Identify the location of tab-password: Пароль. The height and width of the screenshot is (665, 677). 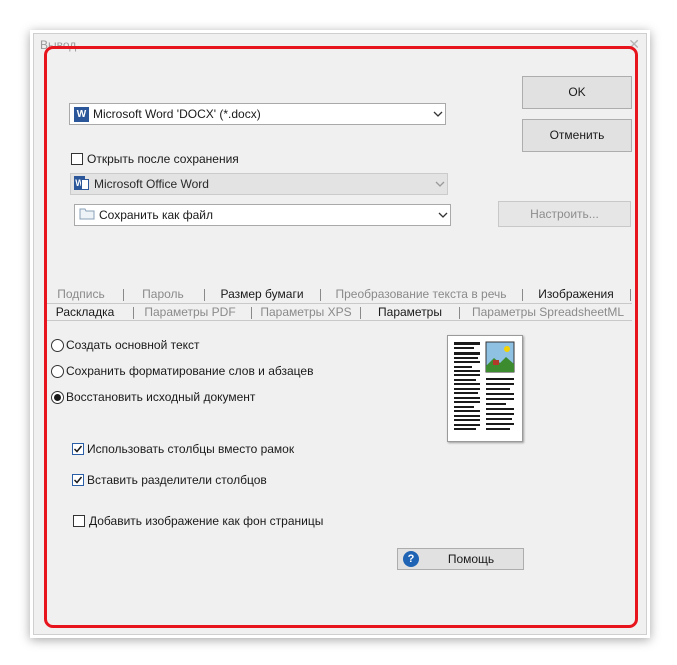
(163, 294).